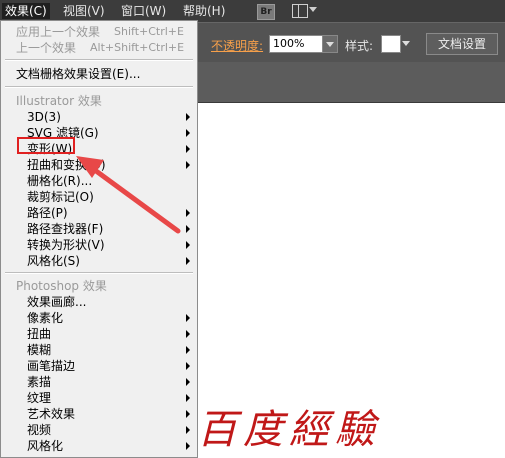 The width and height of the screenshot is (505, 458). I want to click on menu-item-label: 像素化, so click(45, 318).